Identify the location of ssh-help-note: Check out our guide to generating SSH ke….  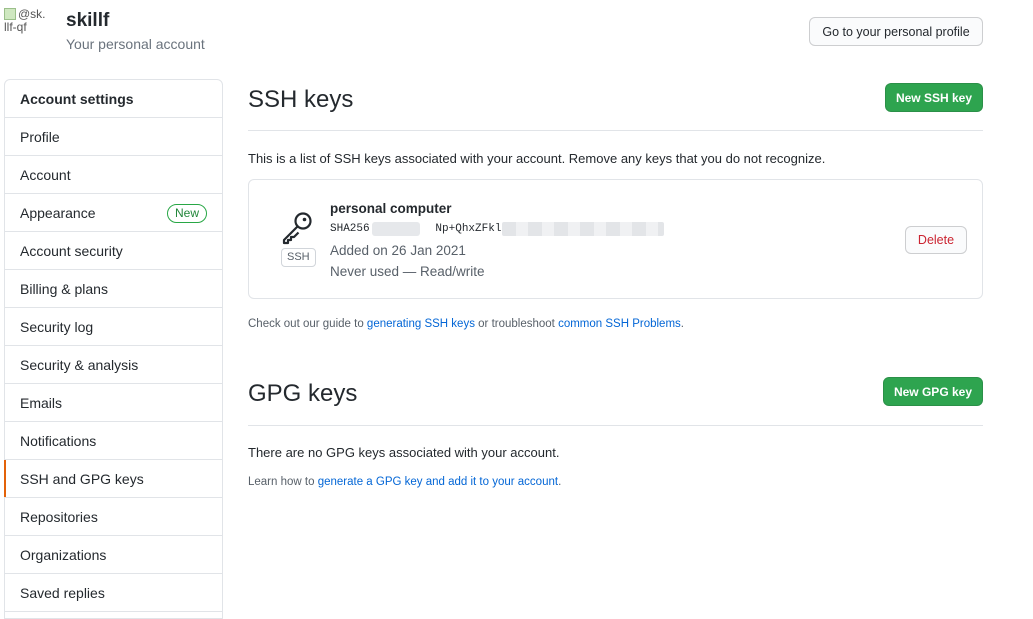
(466, 324).